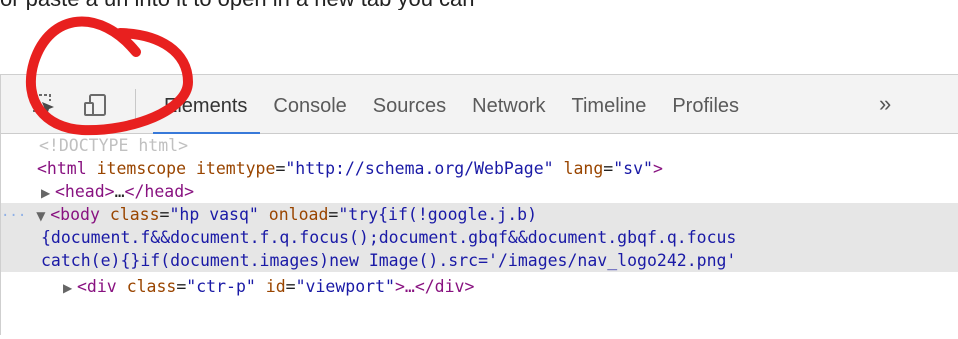 The image size is (958, 339). What do you see at coordinates (43, 215) in the screenshot?
I see `collapse-triangle-icon: ▼` at bounding box center [43, 215].